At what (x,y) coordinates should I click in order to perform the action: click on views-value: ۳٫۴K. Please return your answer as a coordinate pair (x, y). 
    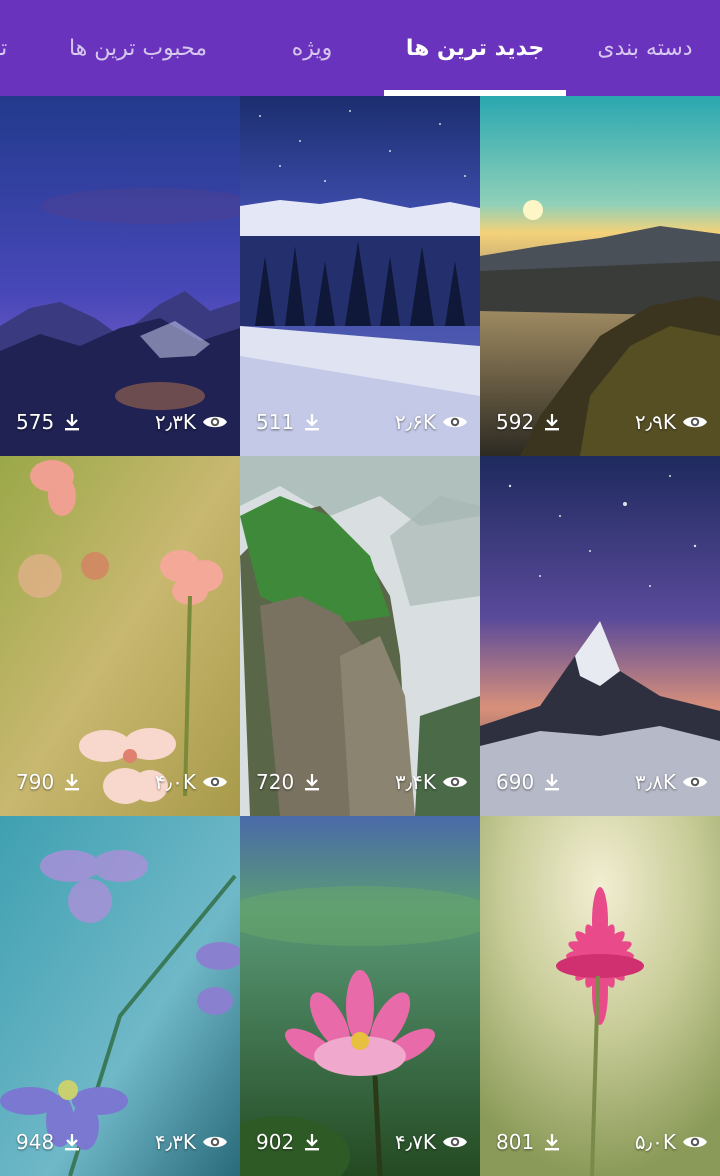
    Looking at the image, I should click on (415, 782).